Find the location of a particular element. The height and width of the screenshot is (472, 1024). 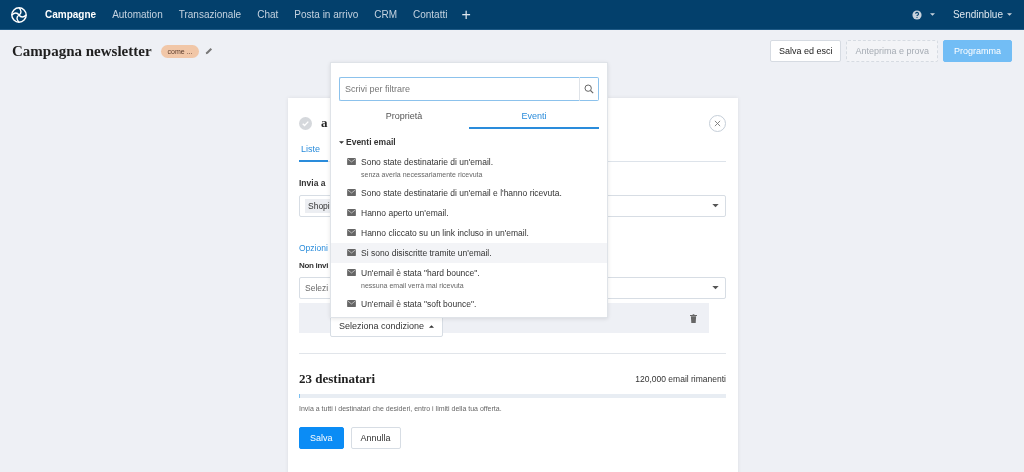

close-button is located at coordinates (717, 123).